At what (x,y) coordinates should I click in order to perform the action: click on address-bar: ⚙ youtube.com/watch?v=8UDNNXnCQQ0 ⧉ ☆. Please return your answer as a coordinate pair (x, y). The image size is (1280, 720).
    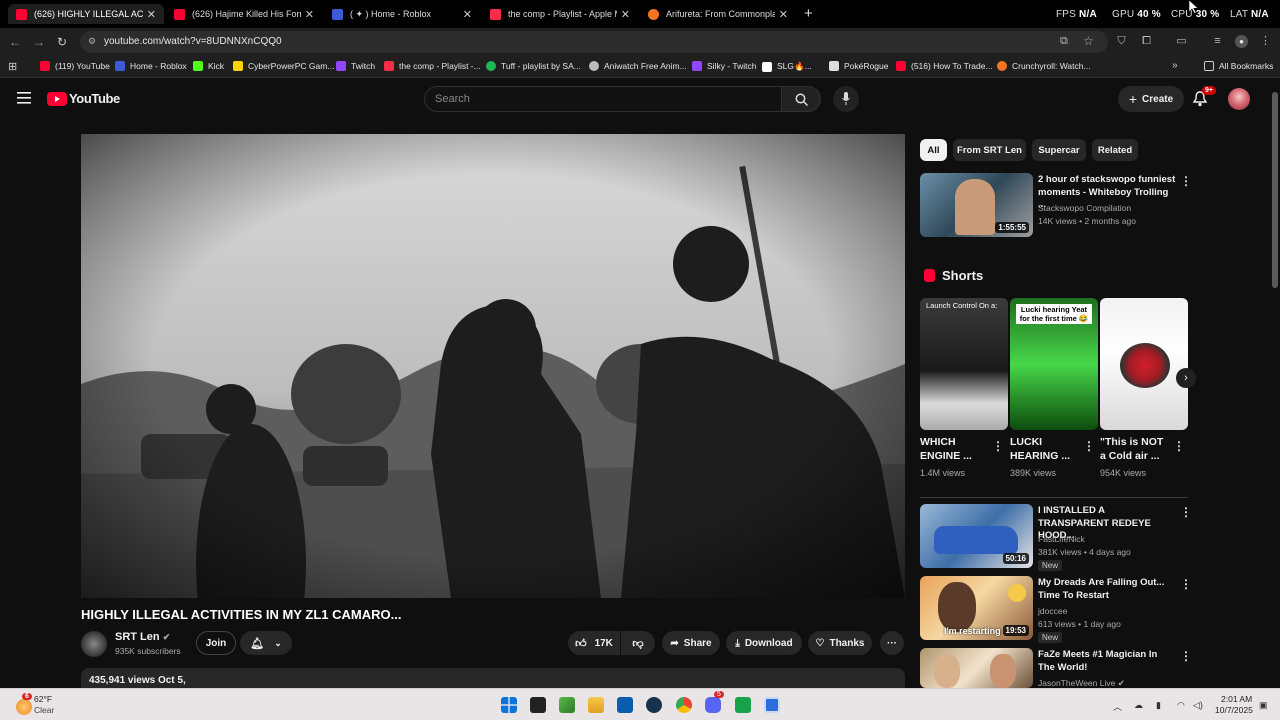
    Looking at the image, I should click on (594, 42).